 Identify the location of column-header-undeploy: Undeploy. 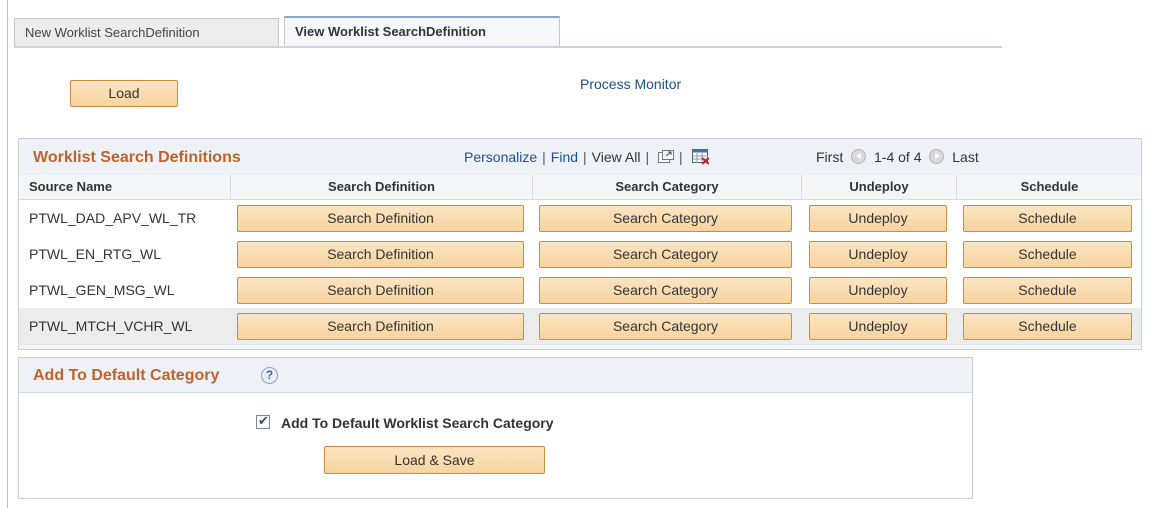
(879, 187).